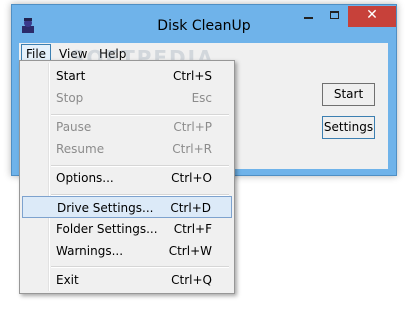  What do you see at coordinates (127, 251) in the screenshot?
I see `menu-item-warnings: Warnings... Ctrl+W` at bounding box center [127, 251].